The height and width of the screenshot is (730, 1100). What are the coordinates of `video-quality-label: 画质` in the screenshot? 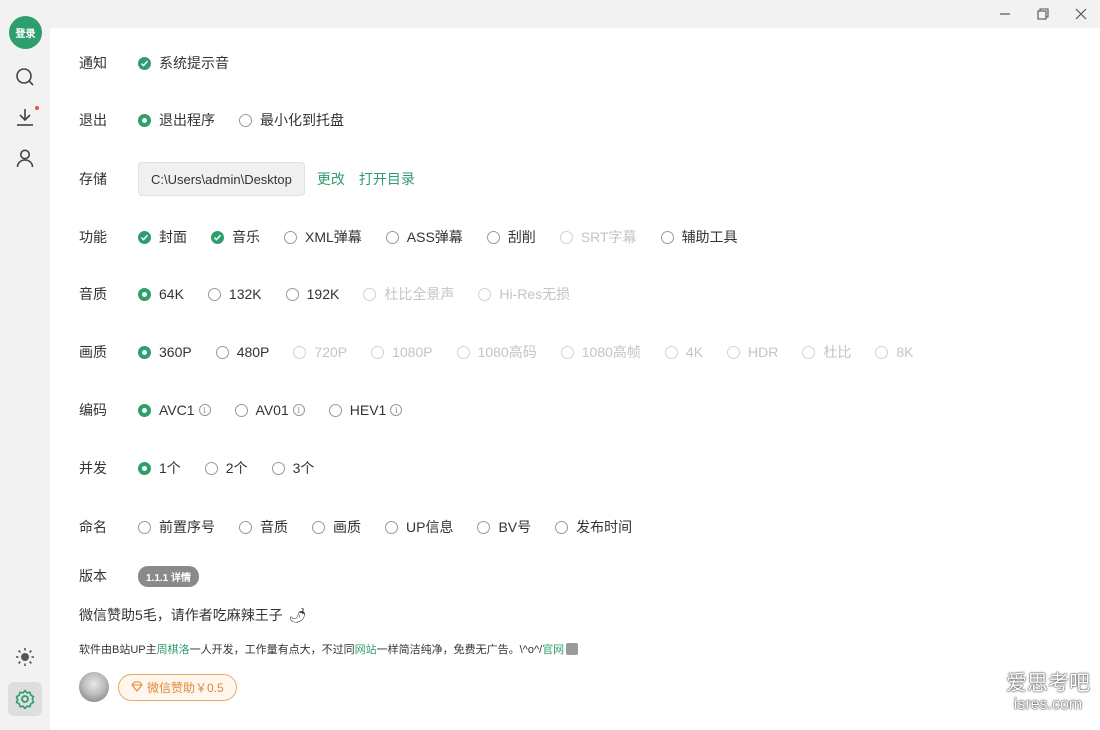 It's located at (93, 352).